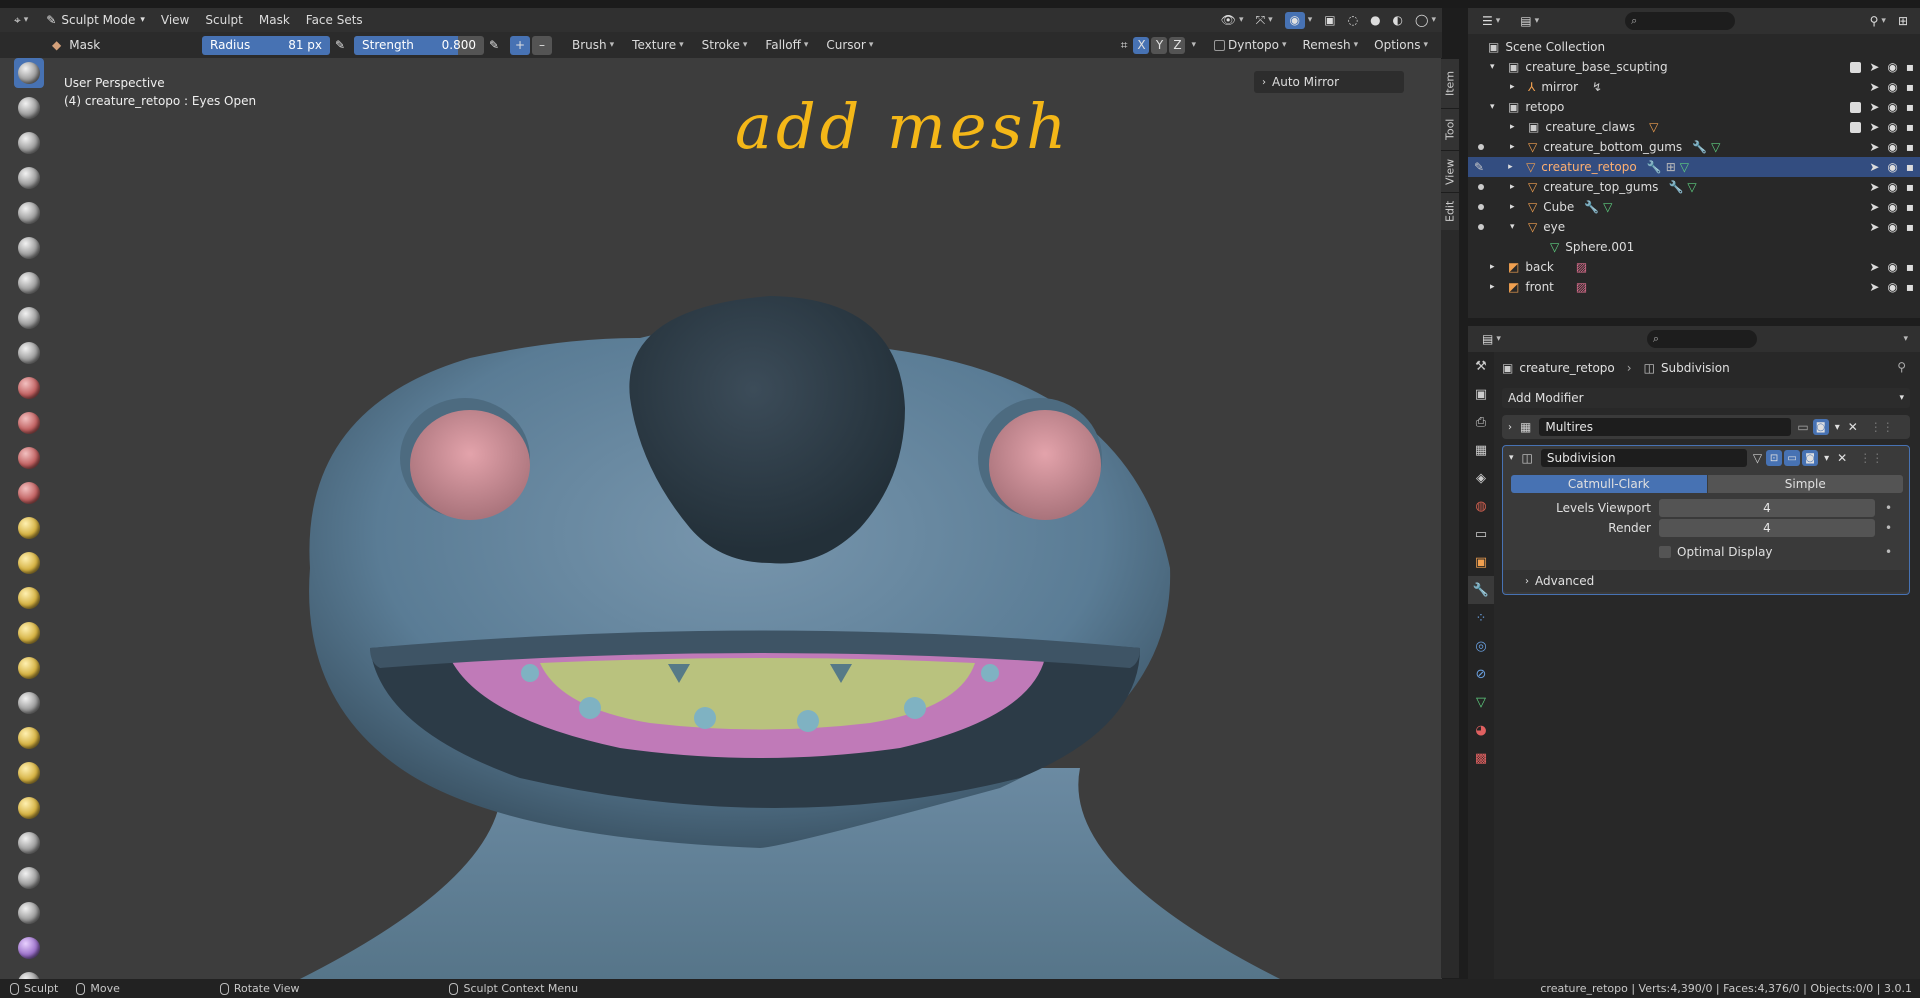 This screenshot has width=1920, height=998. What do you see at coordinates (1694, 287) in the screenshot?
I see `outliner-row: ▸ ◩ front ▨ ➤ ◉ ▪` at bounding box center [1694, 287].